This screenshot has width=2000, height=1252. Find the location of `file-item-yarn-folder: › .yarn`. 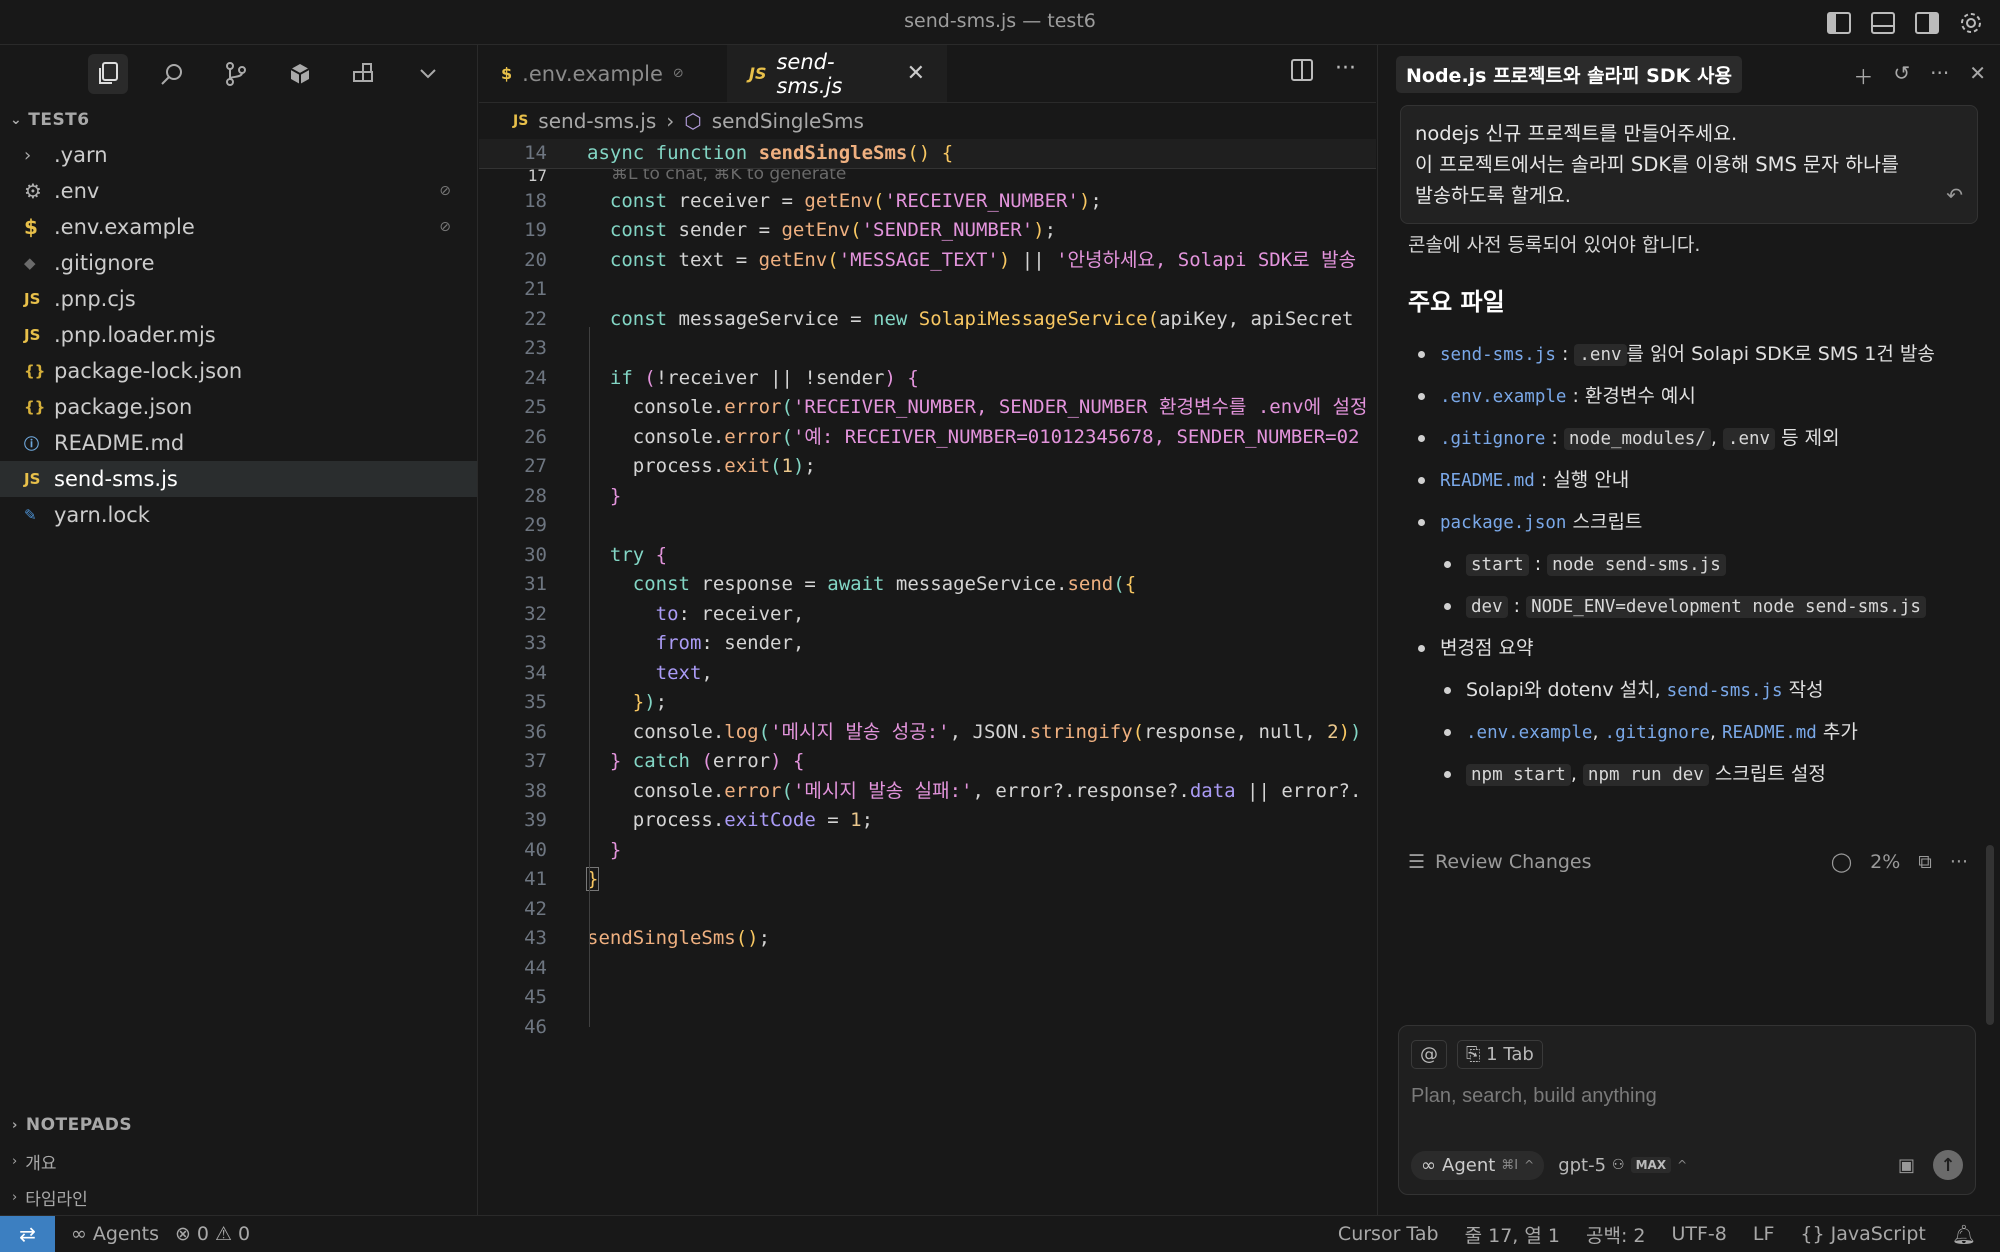

file-item-yarn-folder: › .yarn is located at coordinates (238, 155).